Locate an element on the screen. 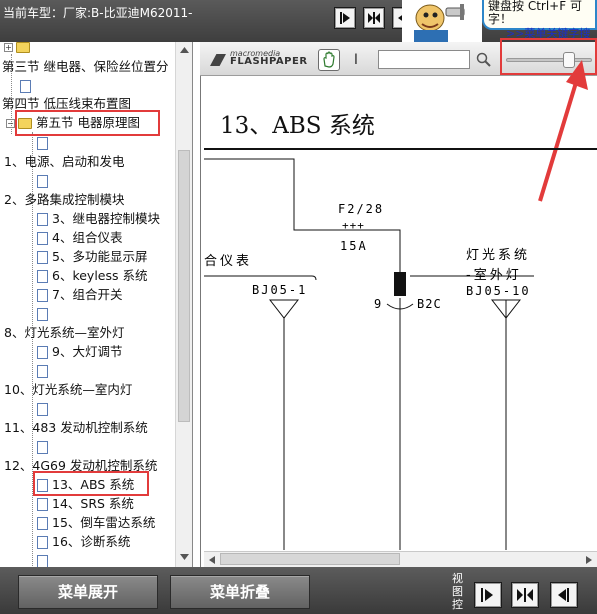  right-connector-label: BJ05-10 is located at coordinates (498, 291).